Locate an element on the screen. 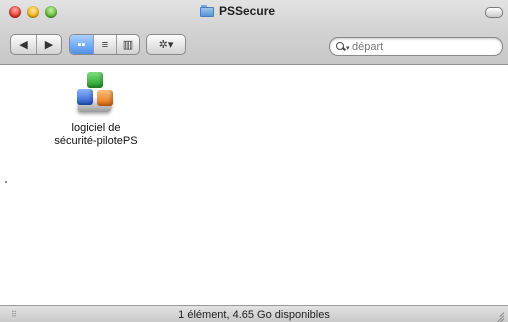  window-title: PSSecure is located at coordinates (247, 11).